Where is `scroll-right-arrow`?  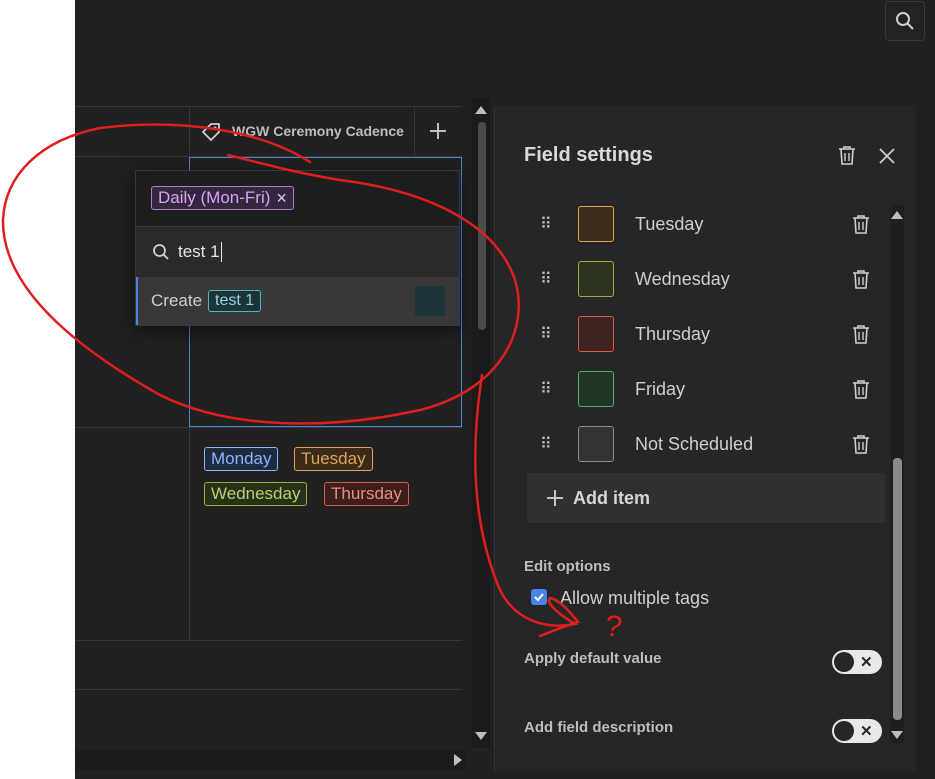 scroll-right-arrow is located at coordinates (458, 760).